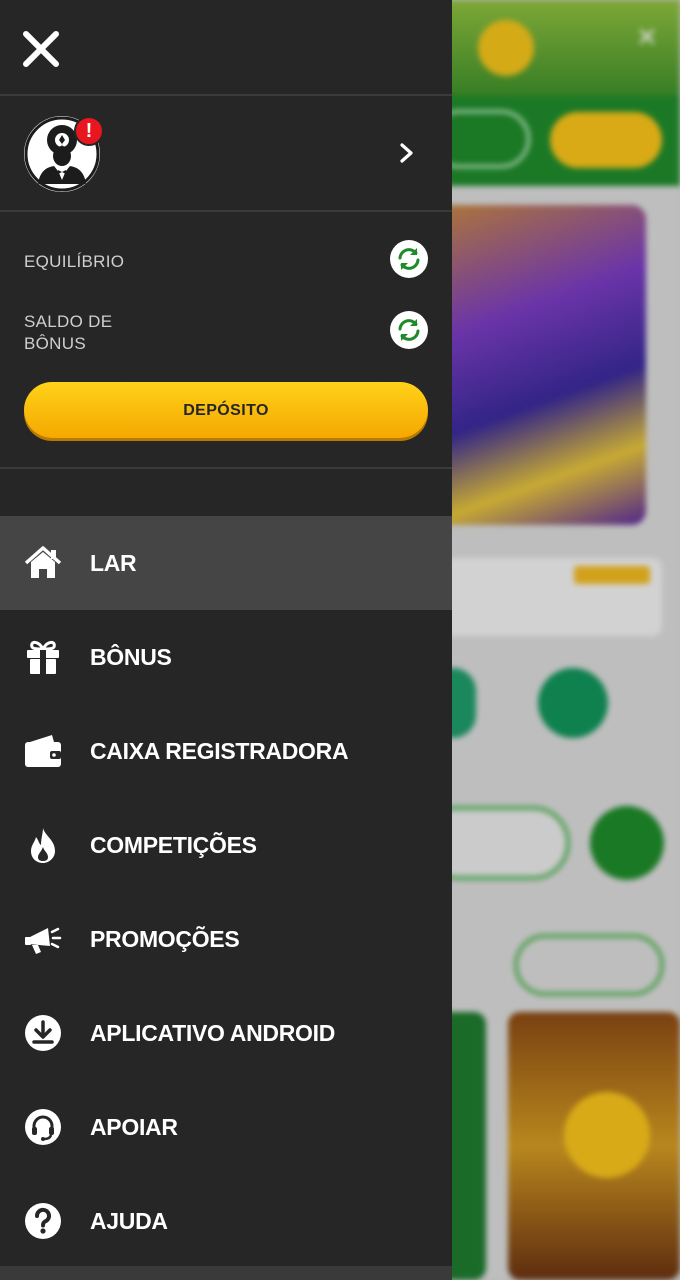 This screenshot has width=680, height=1280. What do you see at coordinates (407, 153) in the screenshot?
I see `chevron-right-icon` at bounding box center [407, 153].